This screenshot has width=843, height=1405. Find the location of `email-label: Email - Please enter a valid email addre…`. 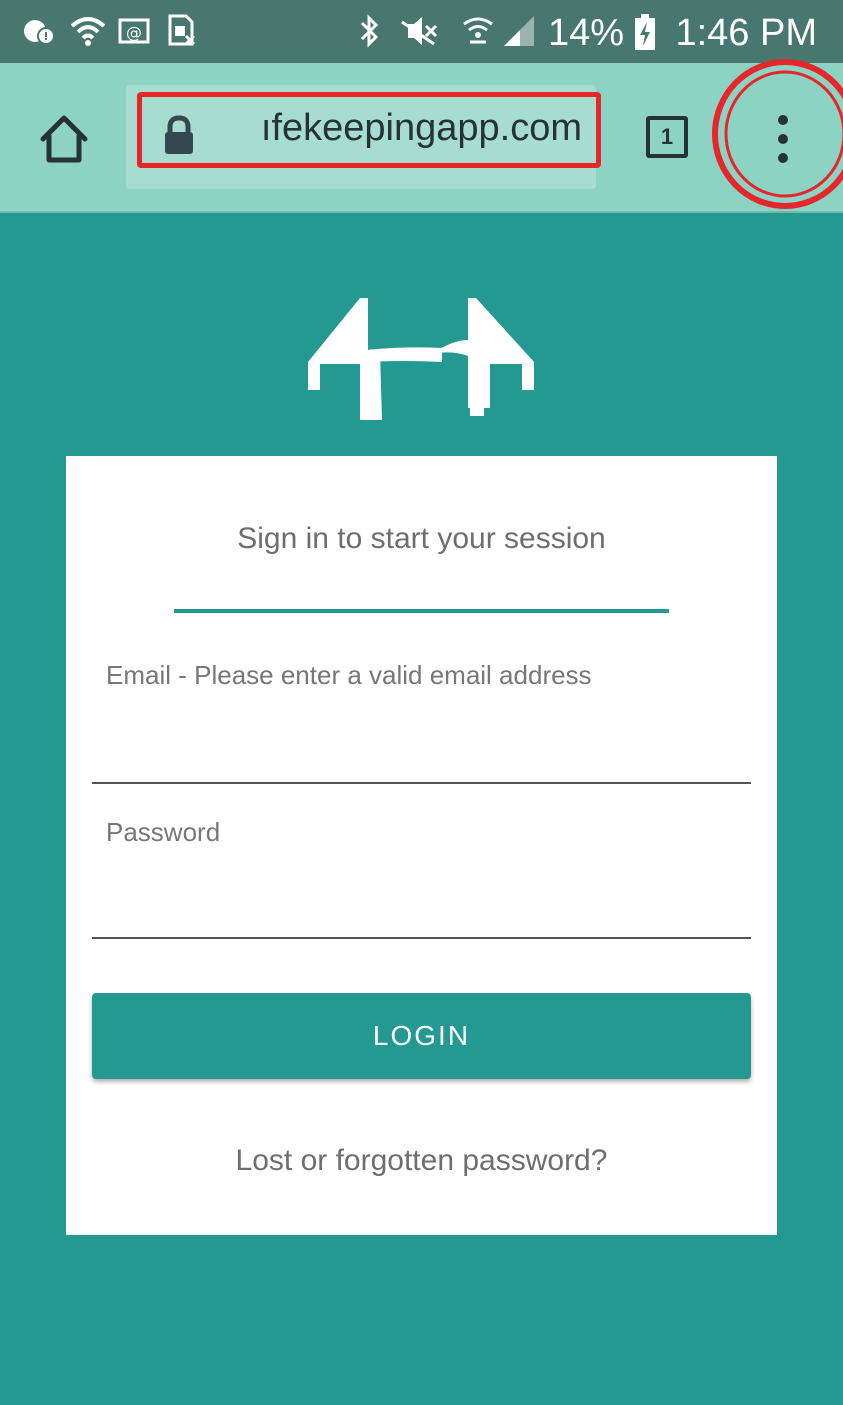

email-label: Email - Please enter a valid email addre… is located at coordinates (349, 675).